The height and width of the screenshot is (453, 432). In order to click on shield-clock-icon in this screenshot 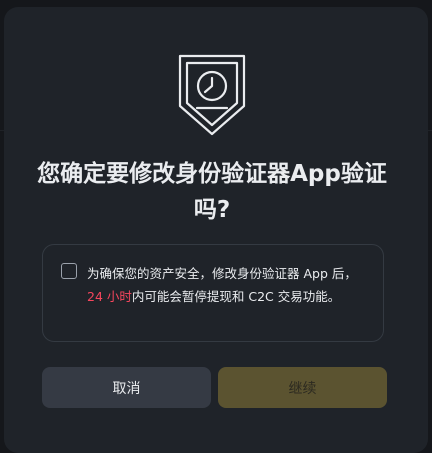, I will do `click(212, 95)`.